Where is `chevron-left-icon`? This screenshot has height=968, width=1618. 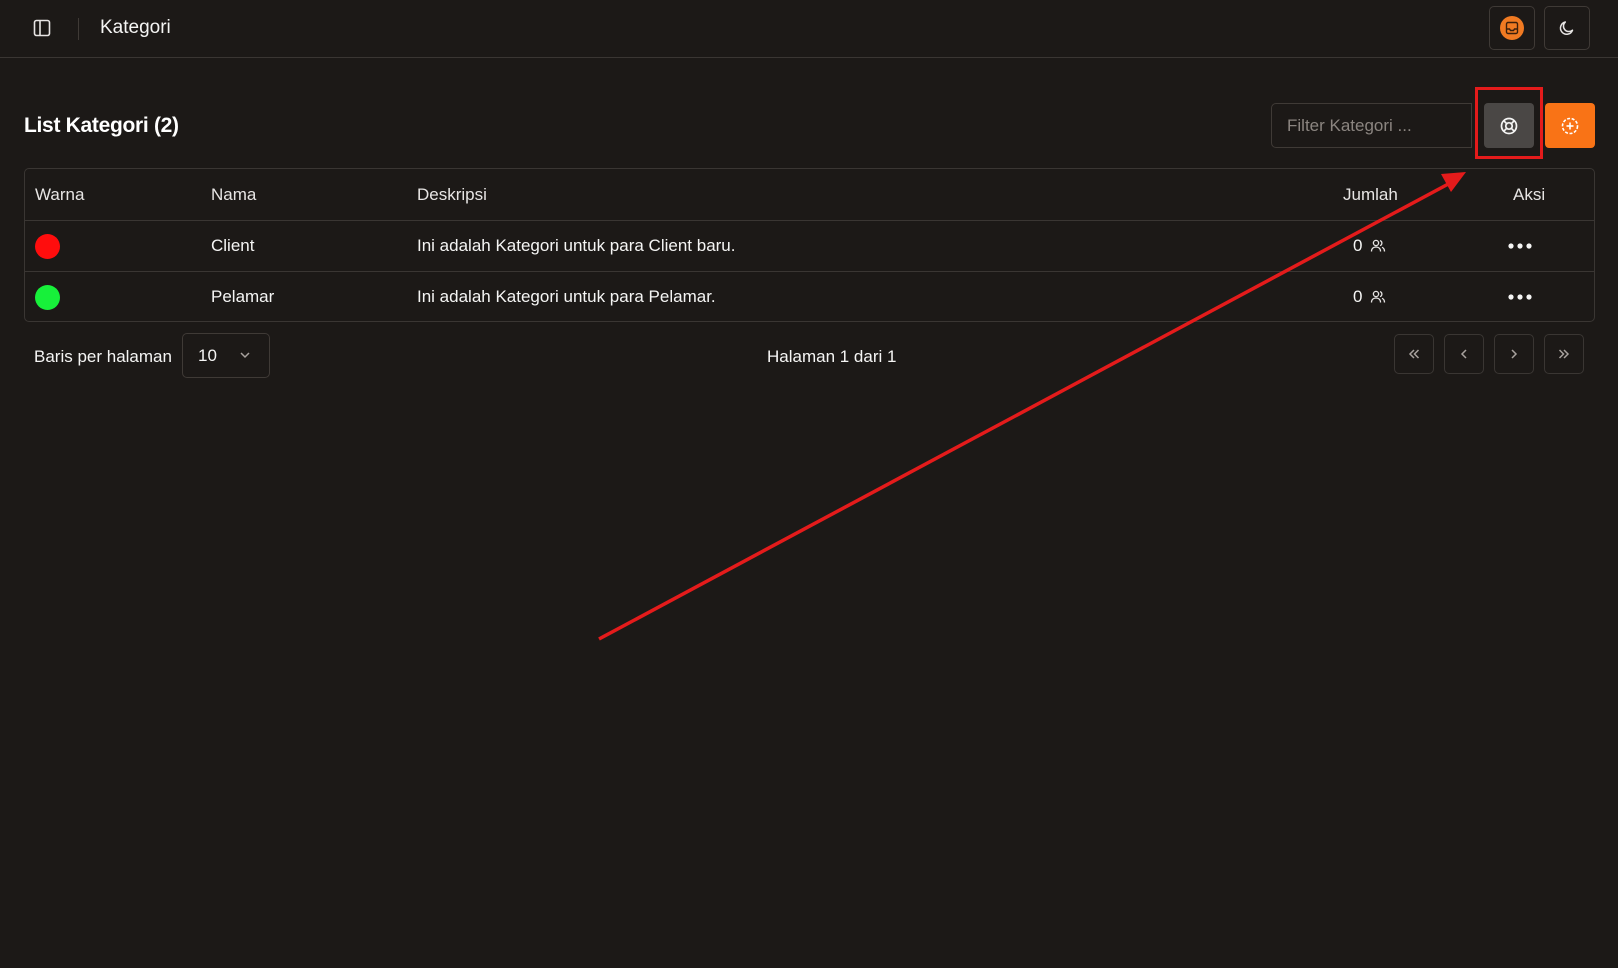
chevron-left-icon is located at coordinates (1463, 354).